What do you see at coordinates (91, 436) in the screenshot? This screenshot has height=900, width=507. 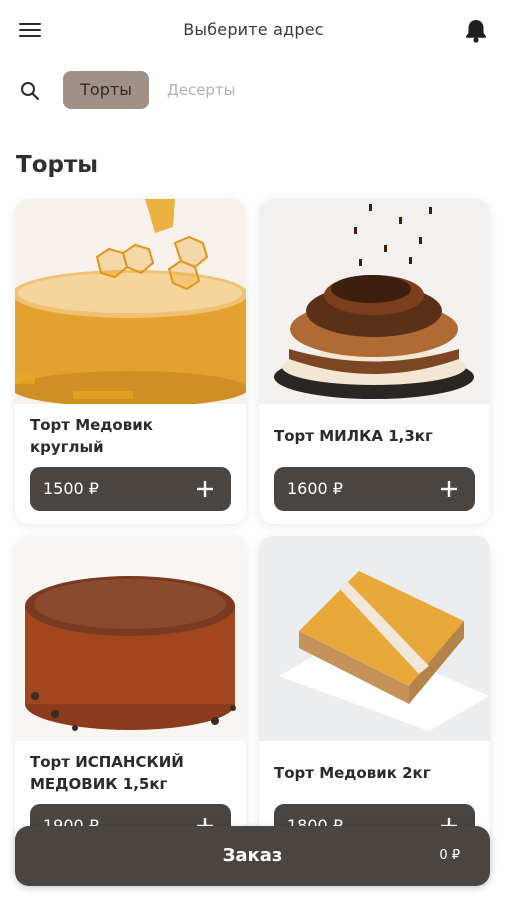 I see `product-title: Торт Медовик круглый` at bounding box center [91, 436].